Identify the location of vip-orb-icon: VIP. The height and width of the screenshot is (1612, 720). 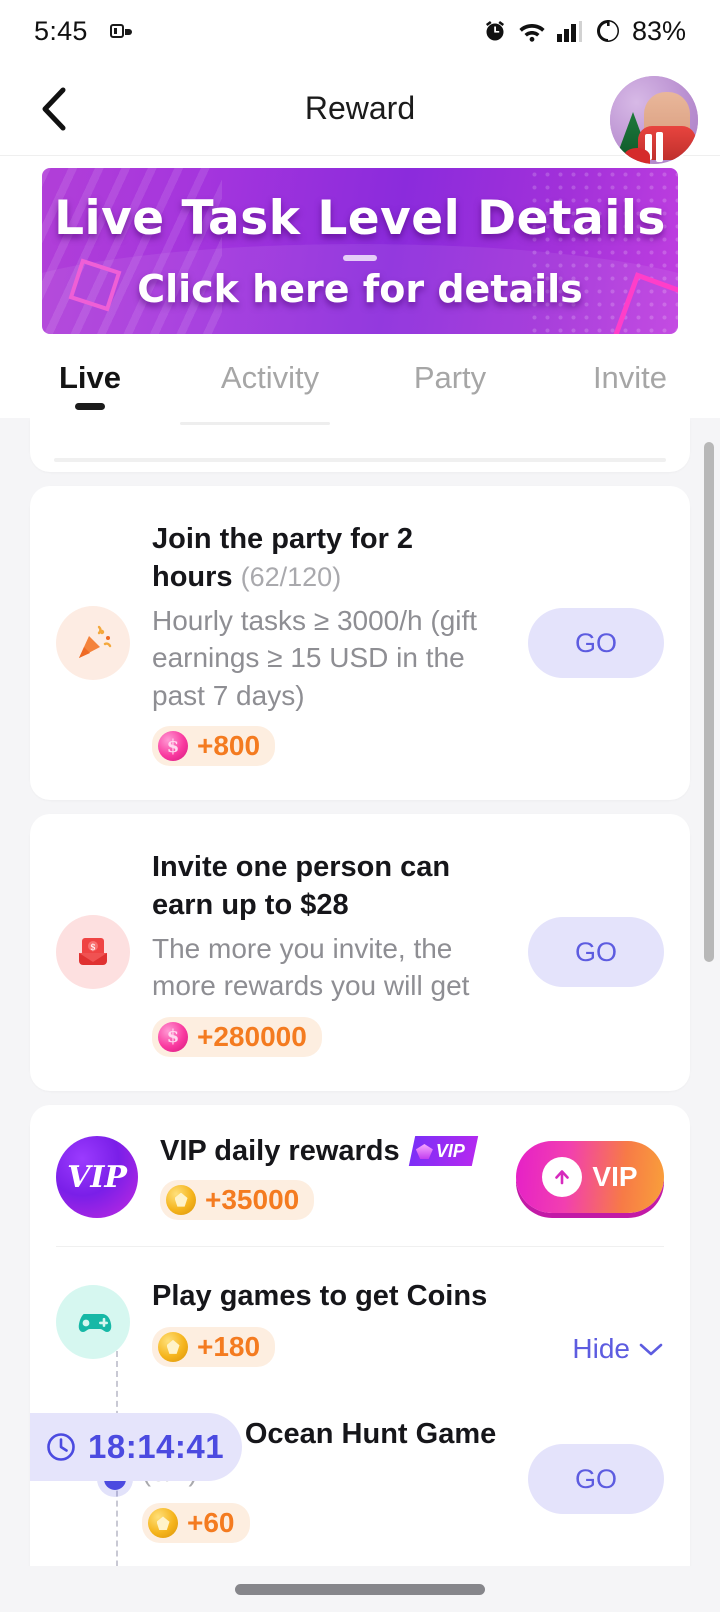
(97, 1177).